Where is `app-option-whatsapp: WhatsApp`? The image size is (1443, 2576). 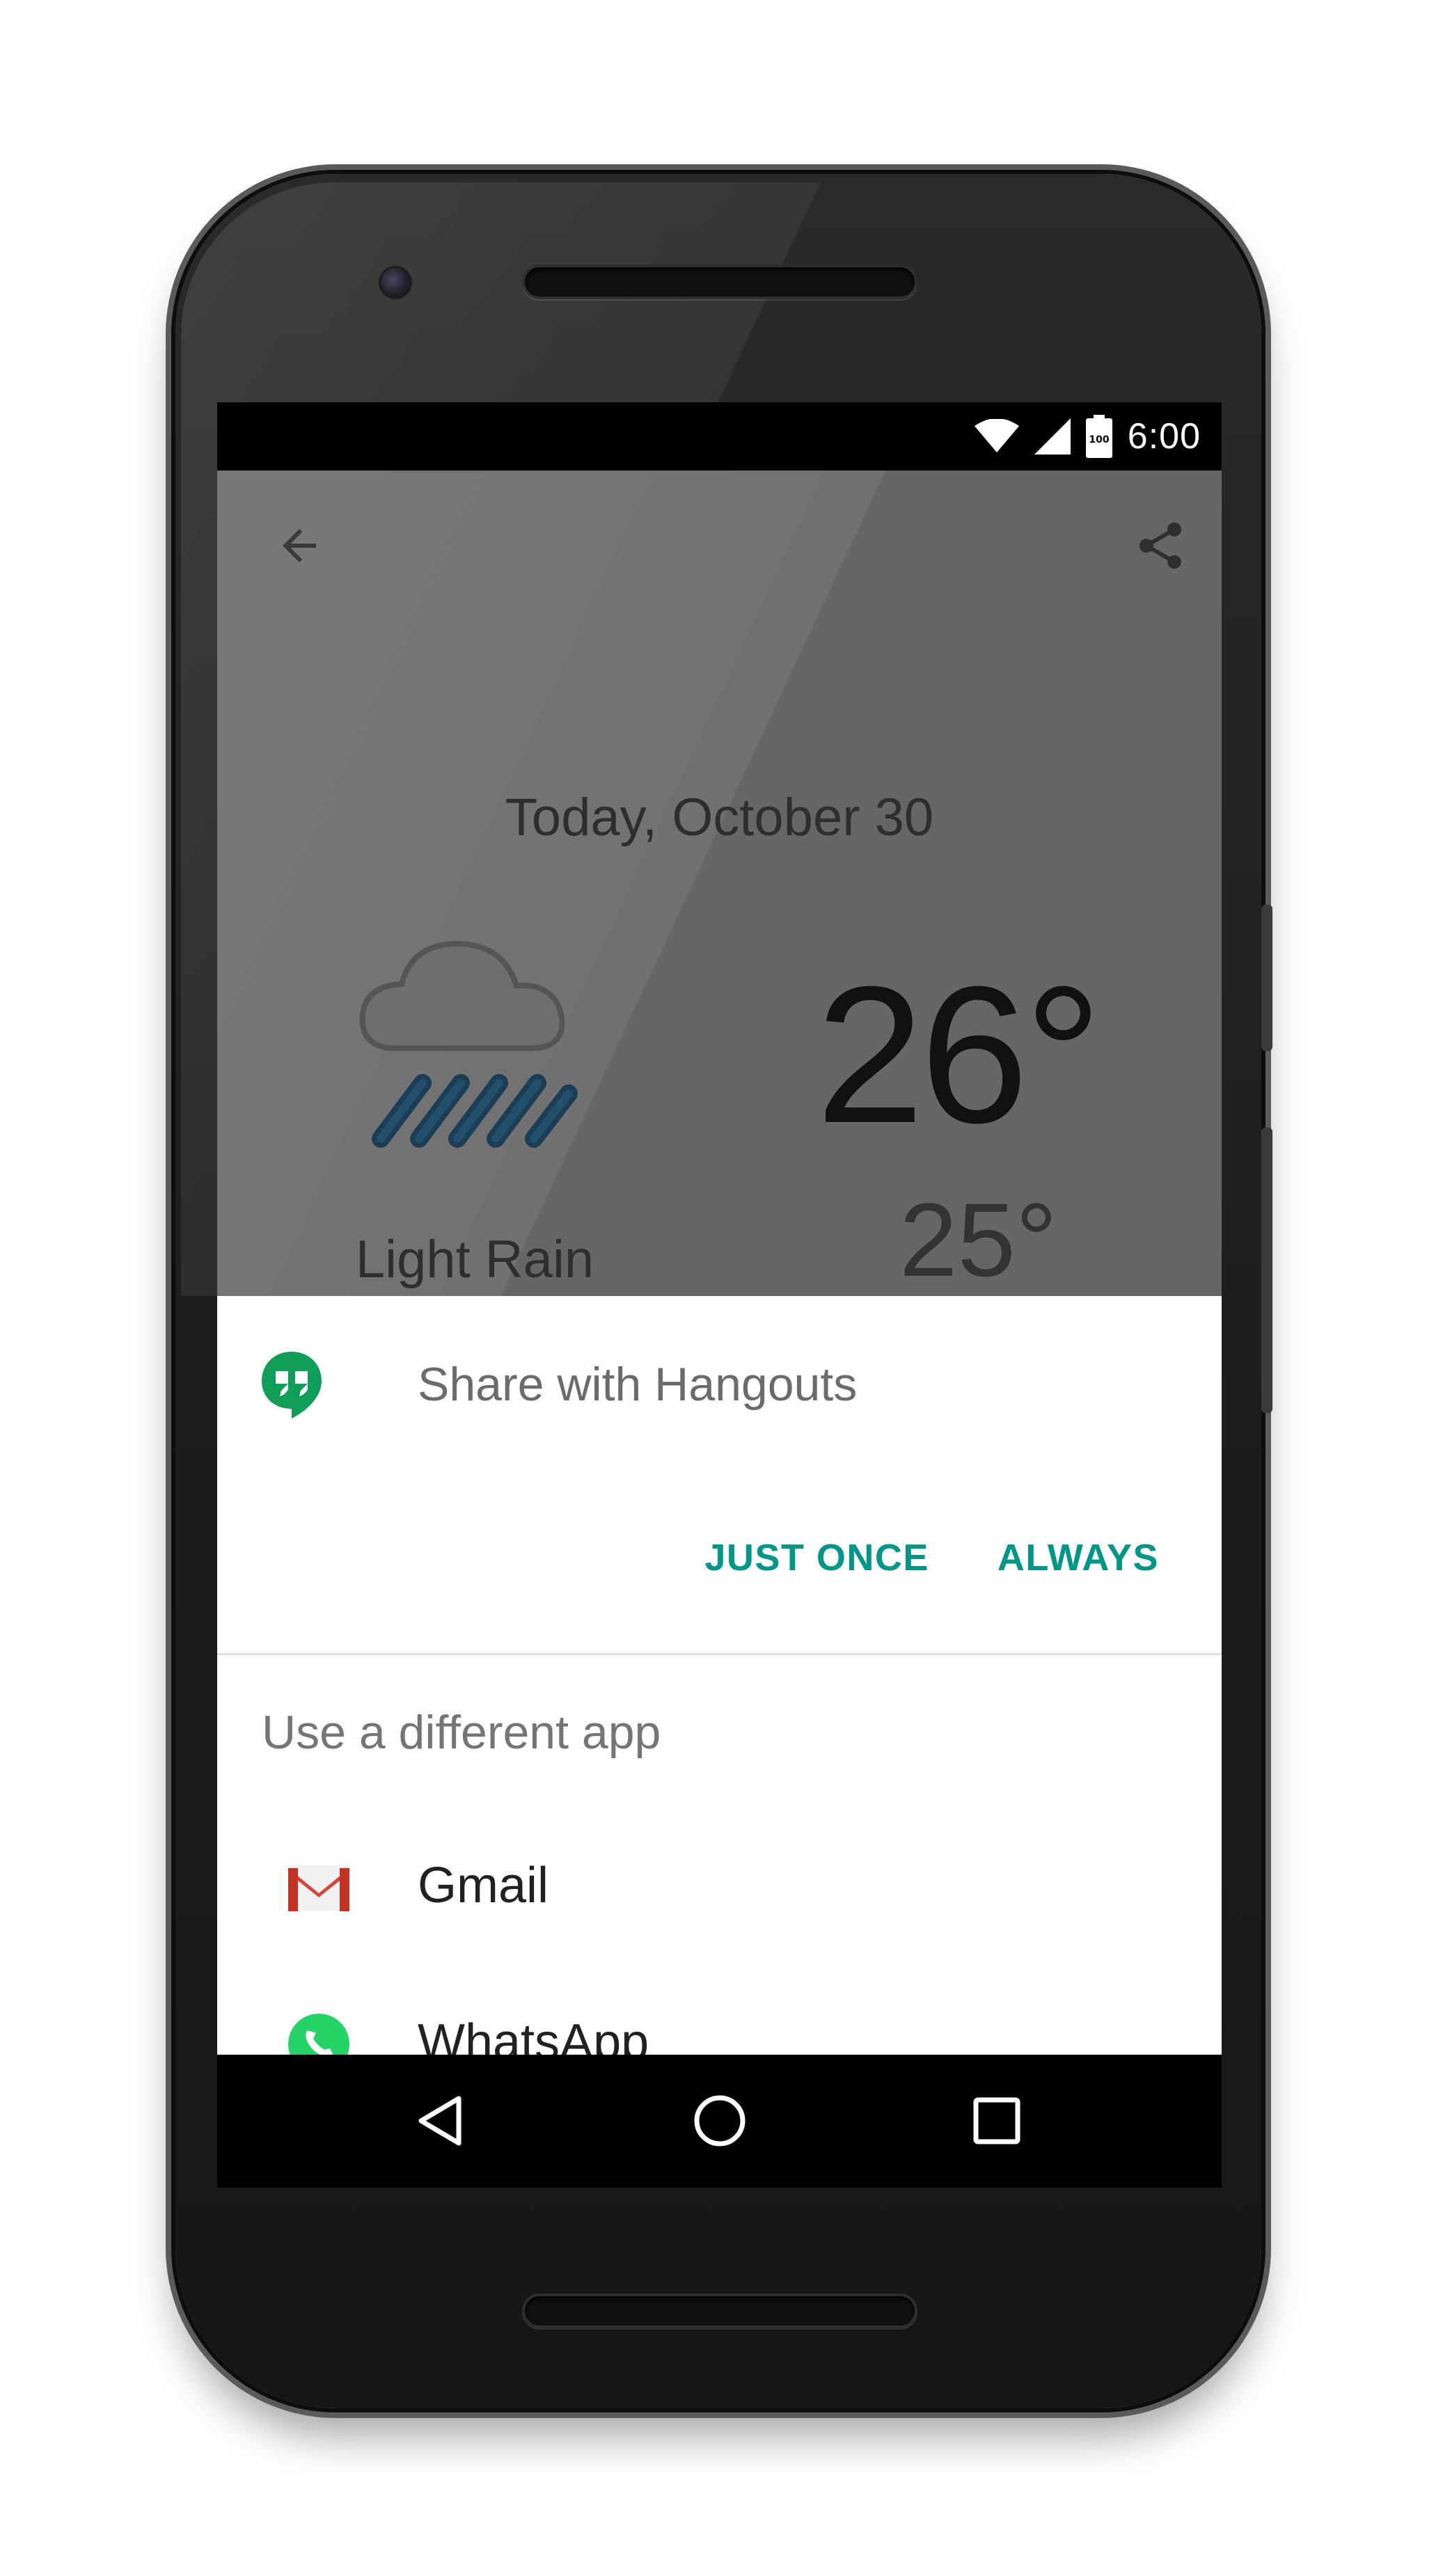
app-option-whatsapp: WhatsApp is located at coordinates (719, 2018).